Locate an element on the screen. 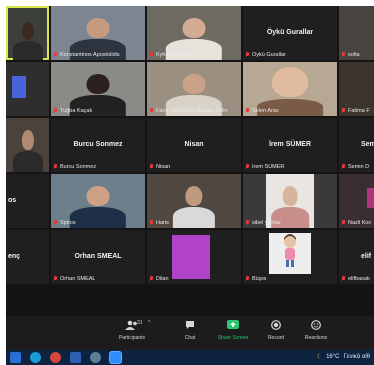 This screenshot has height=365, width=374. participant-tile: Fatima F is located at coordinates (356, 89).